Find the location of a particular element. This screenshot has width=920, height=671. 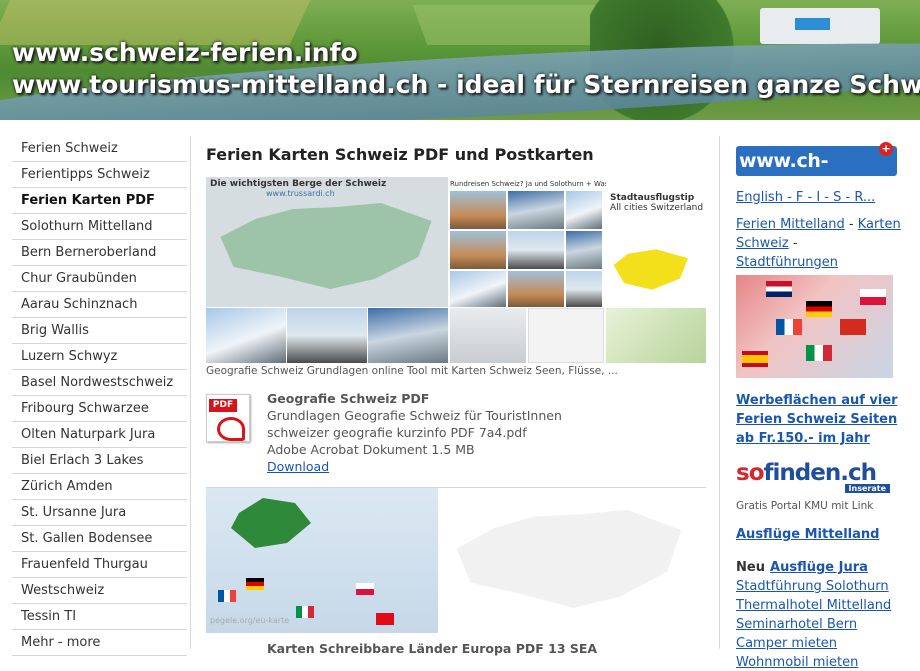

sidebar-item-16: Frauenfeld Thurgau is located at coordinates (99, 565).